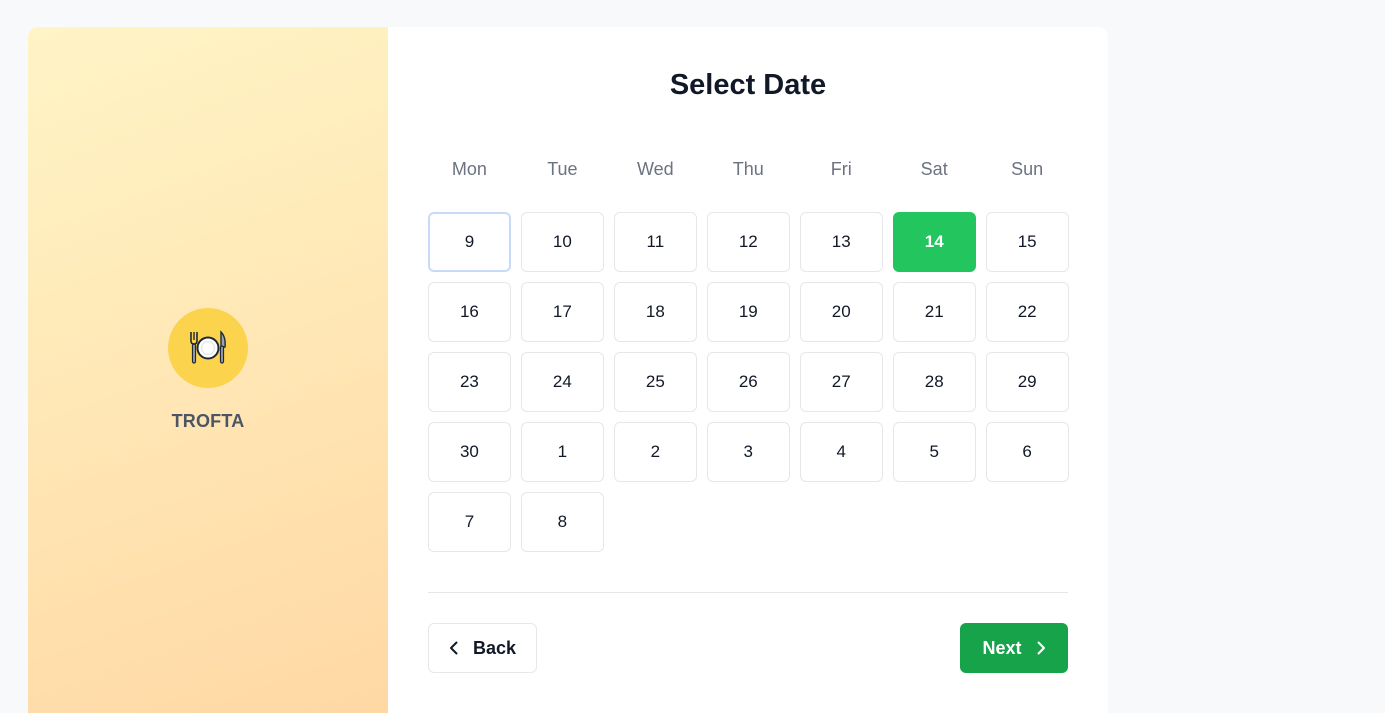 This screenshot has width=1385, height=713. I want to click on date-cell: 16, so click(469, 312).